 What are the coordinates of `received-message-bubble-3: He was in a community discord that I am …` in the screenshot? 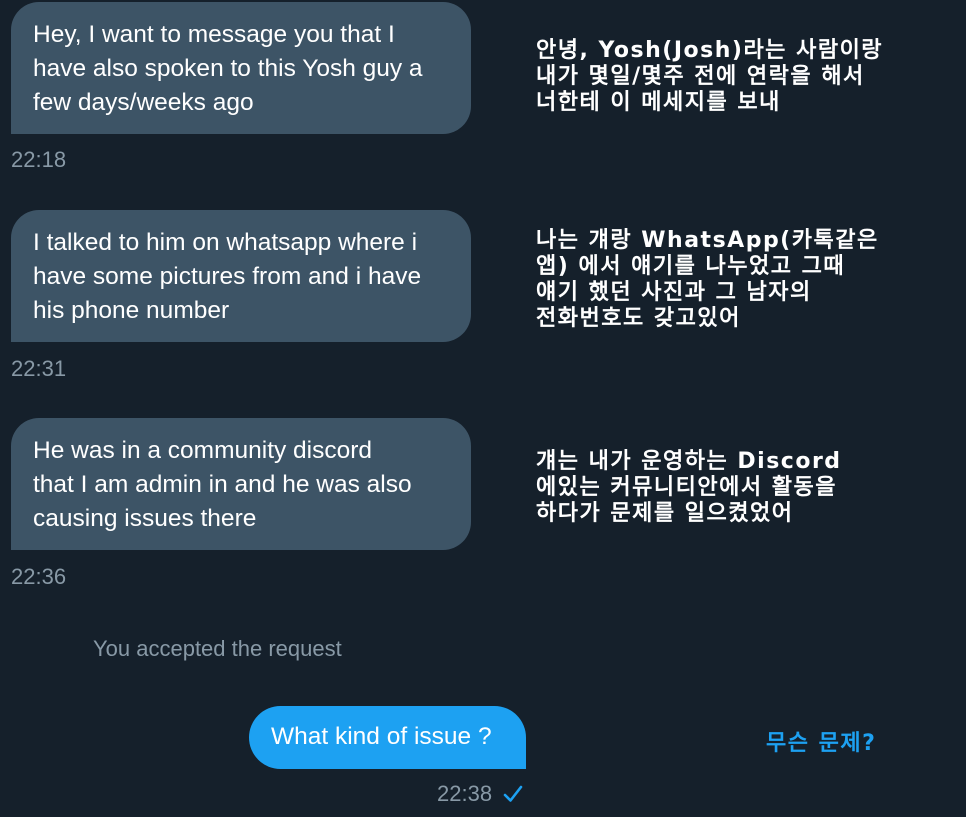 It's located at (241, 484).